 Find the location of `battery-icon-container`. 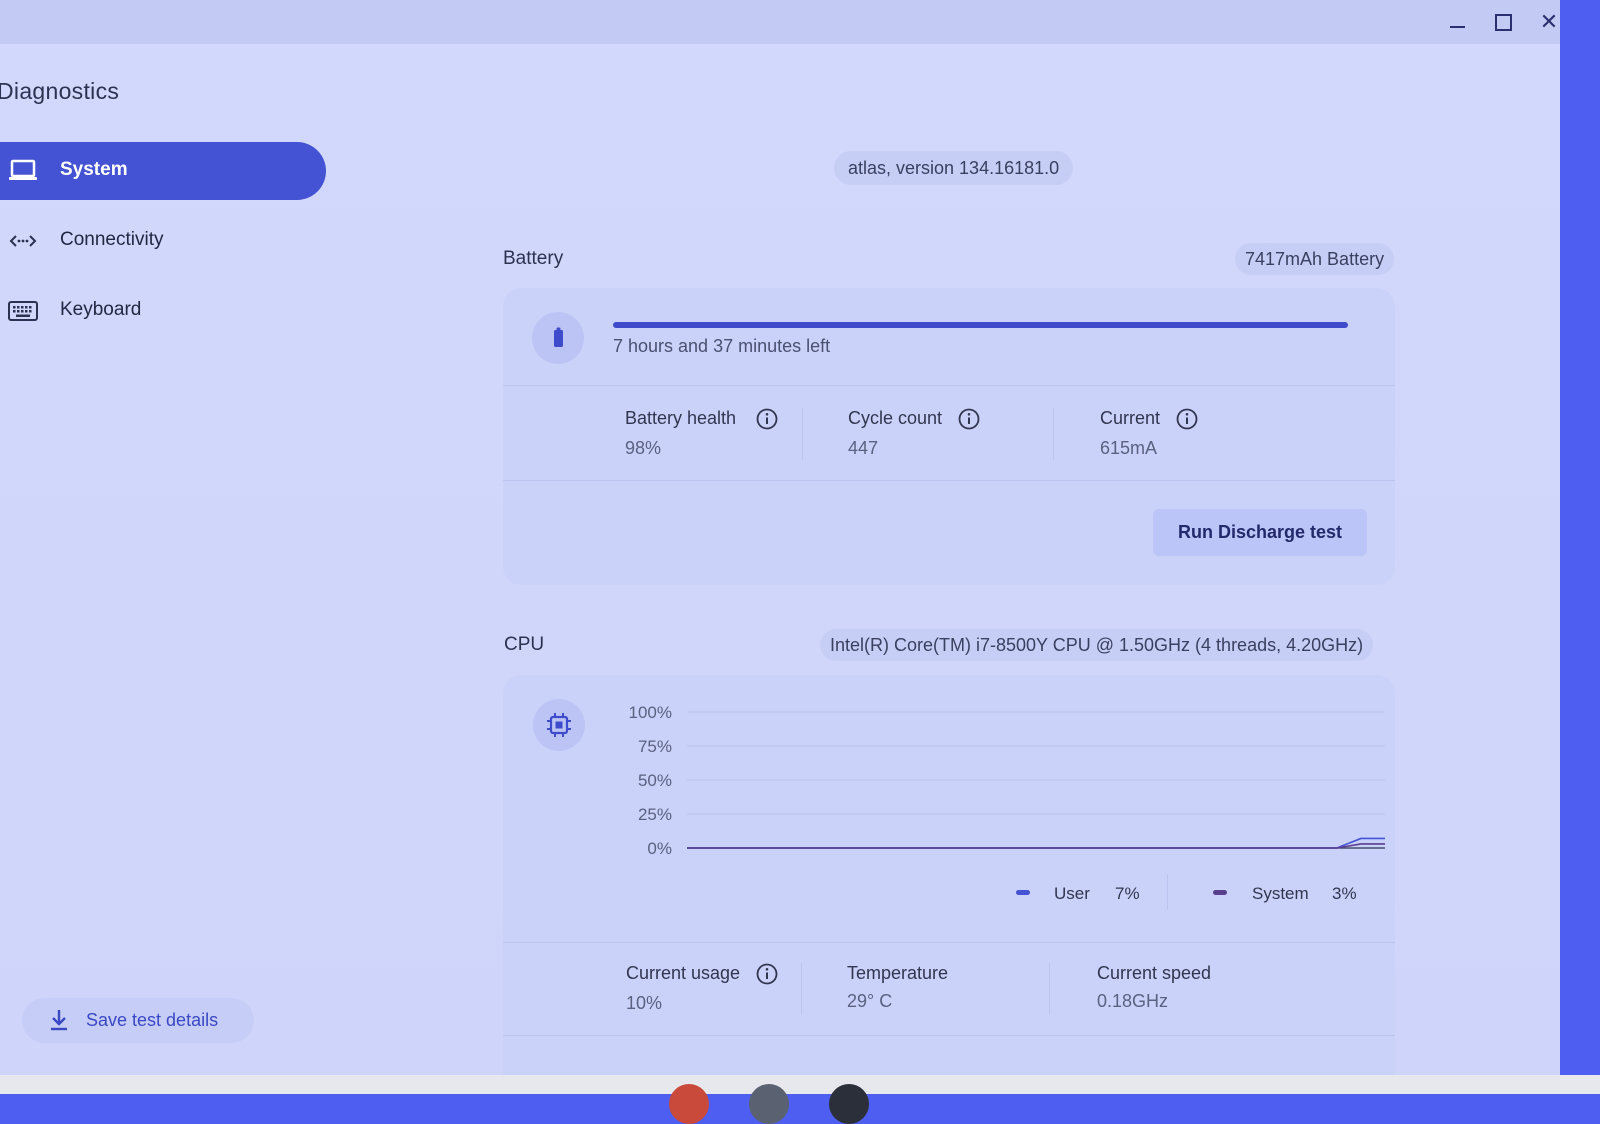

battery-icon-container is located at coordinates (558, 338).